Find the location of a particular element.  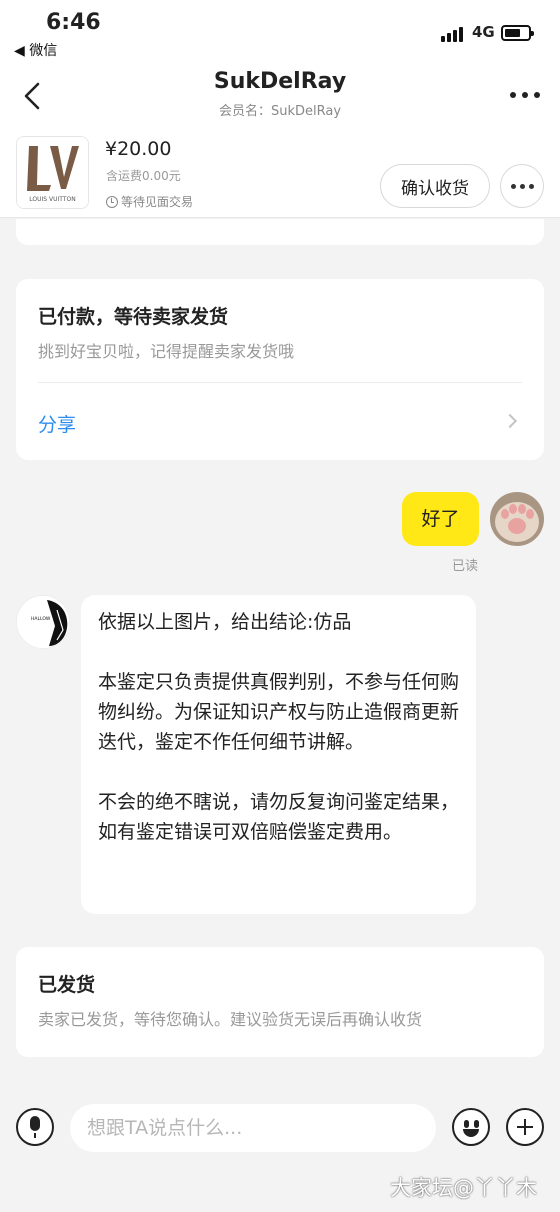

clock-icon is located at coordinates (112, 202).